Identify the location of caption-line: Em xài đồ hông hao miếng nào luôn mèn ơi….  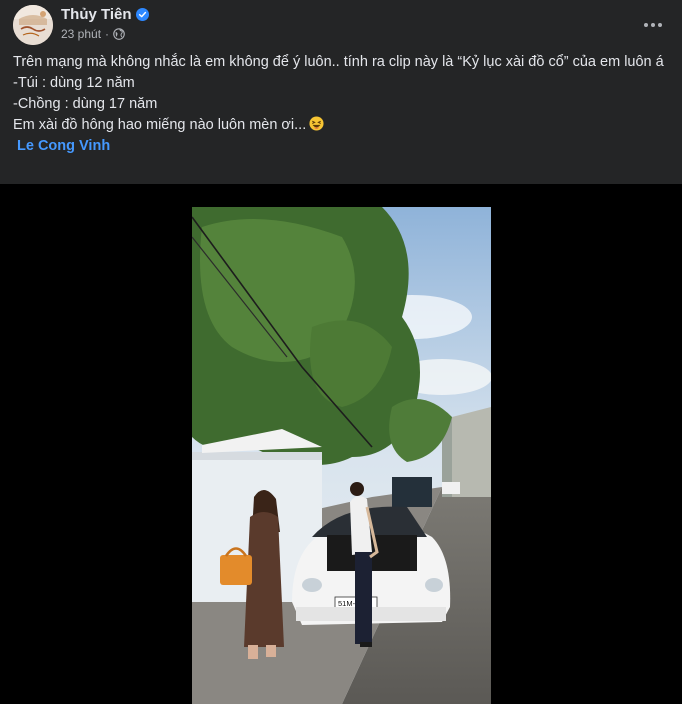
(160, 125).